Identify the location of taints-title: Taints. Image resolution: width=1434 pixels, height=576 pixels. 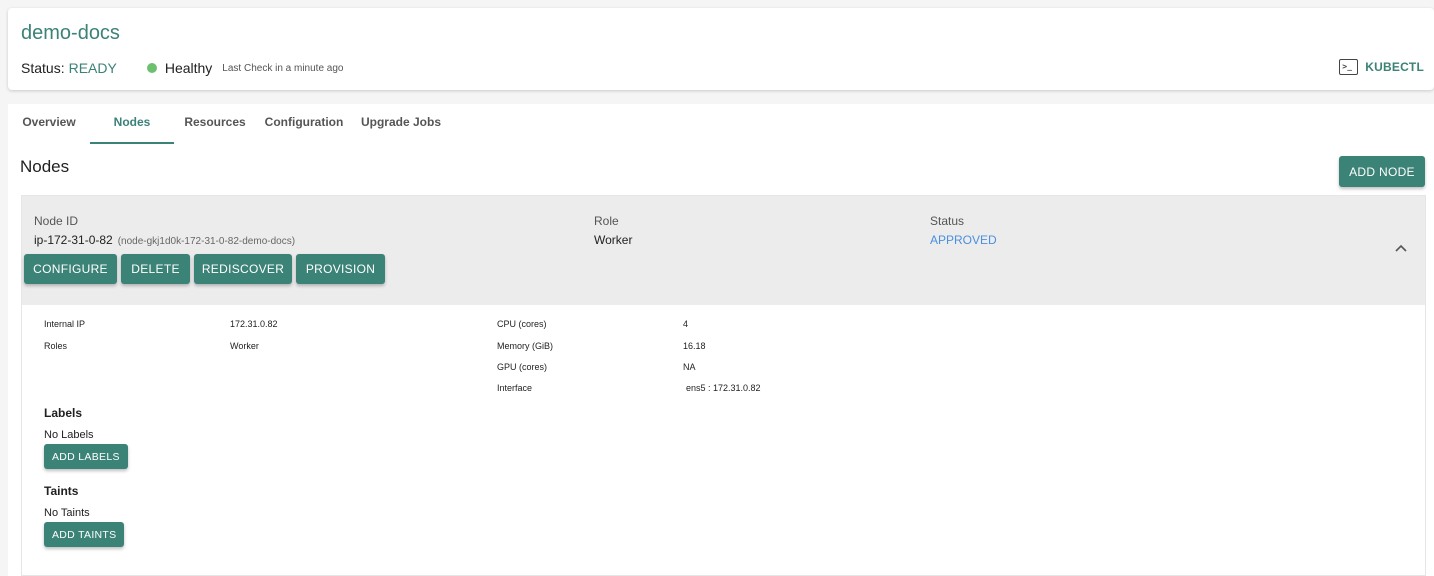
(61, 491).